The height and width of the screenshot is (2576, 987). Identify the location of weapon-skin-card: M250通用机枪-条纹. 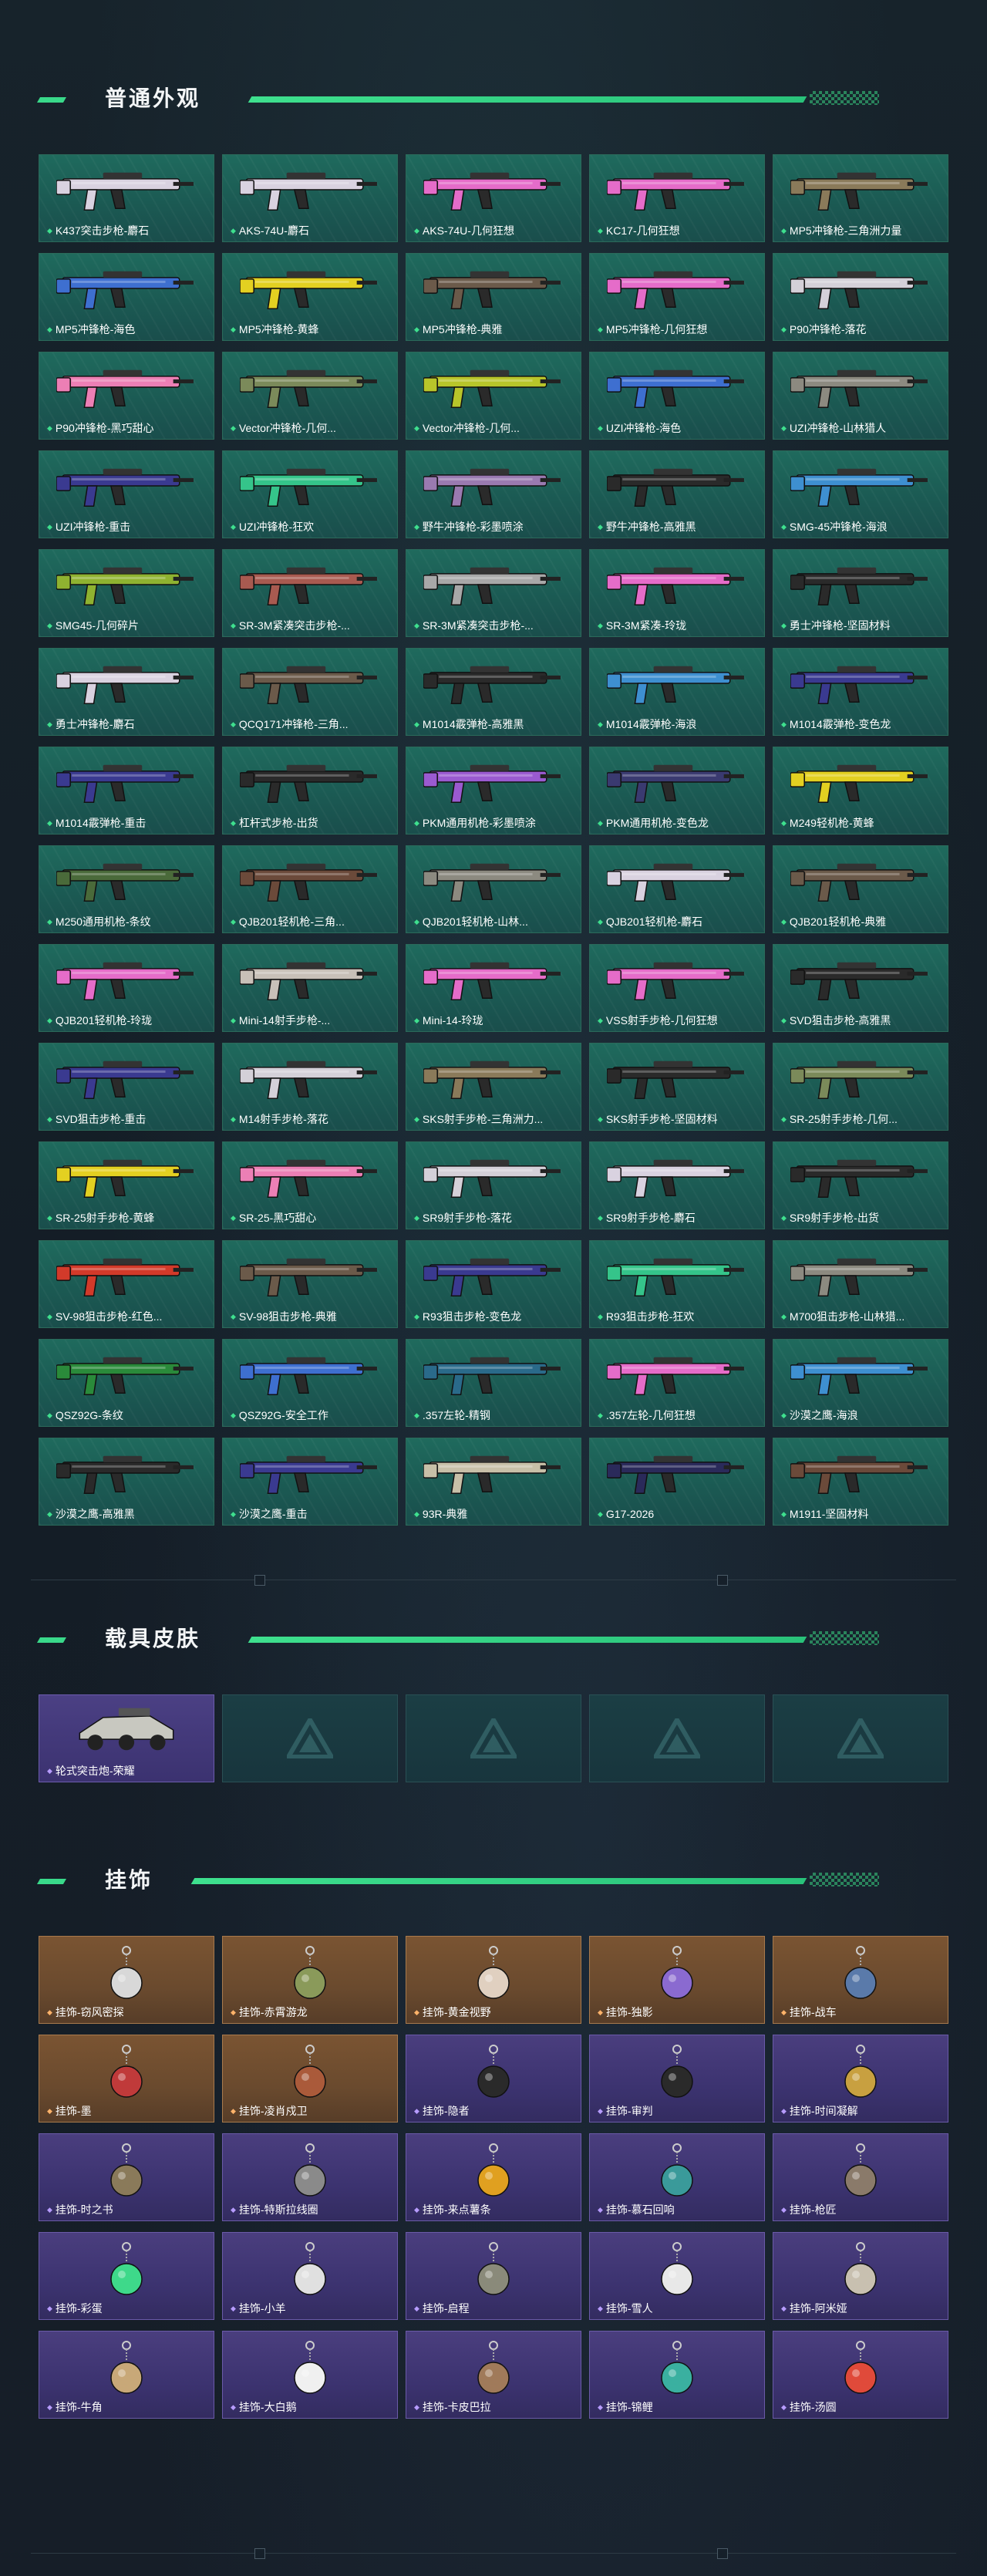
(127, 889).